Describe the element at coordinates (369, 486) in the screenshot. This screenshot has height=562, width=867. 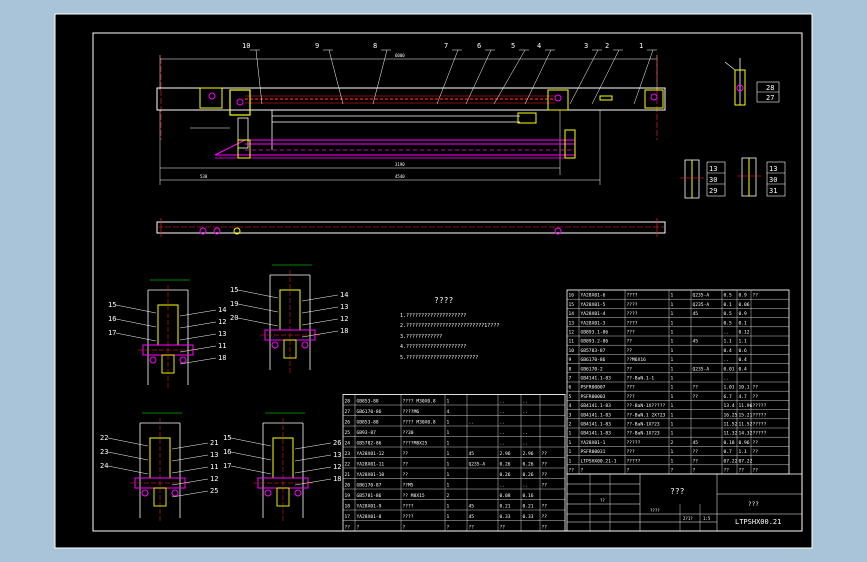
I see `bom-cell: GB6170-87` at that location.